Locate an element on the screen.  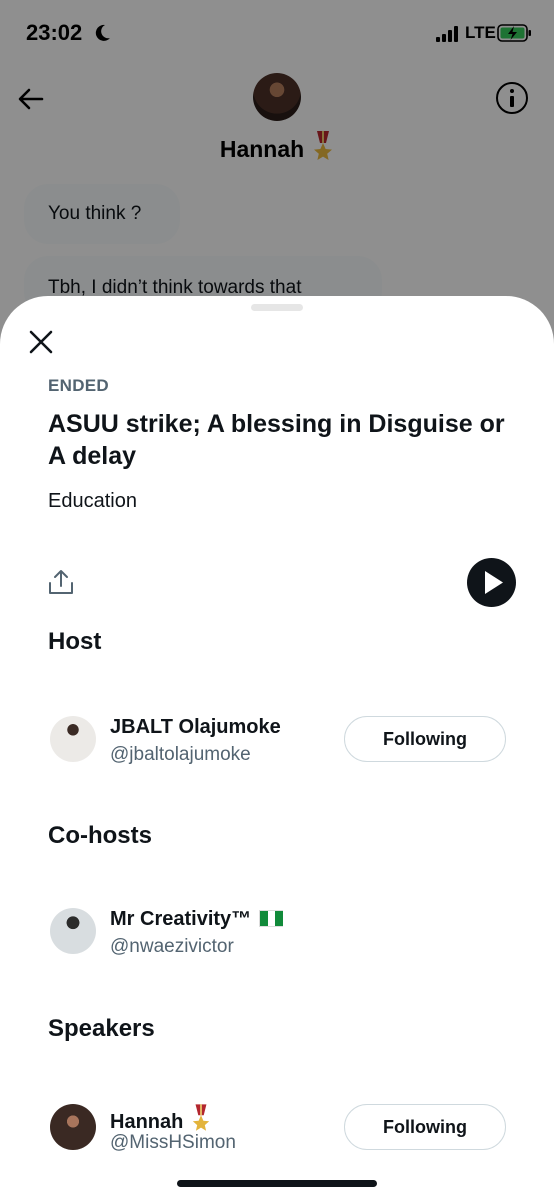
cohost-name-line: Mr Creativity™ is located at coordinates (197, 919).